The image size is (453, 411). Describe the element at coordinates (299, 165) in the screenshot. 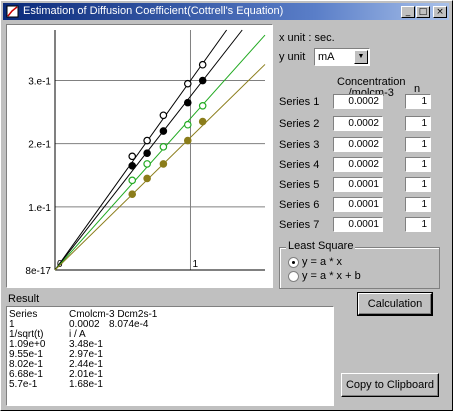

I see `series-4-label: Series 4` at that location.